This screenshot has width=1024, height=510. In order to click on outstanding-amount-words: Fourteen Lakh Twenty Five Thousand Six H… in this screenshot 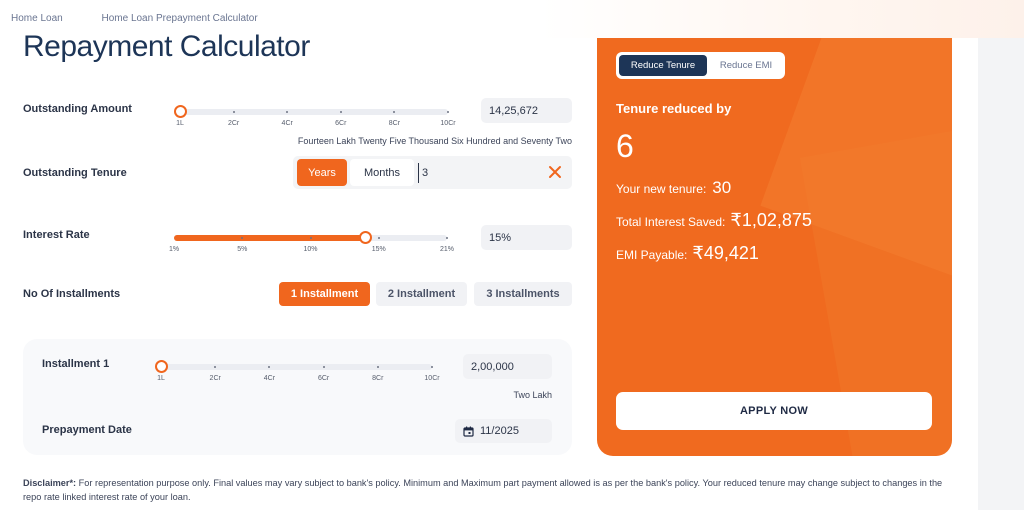, I will do `click(434, 141)`.